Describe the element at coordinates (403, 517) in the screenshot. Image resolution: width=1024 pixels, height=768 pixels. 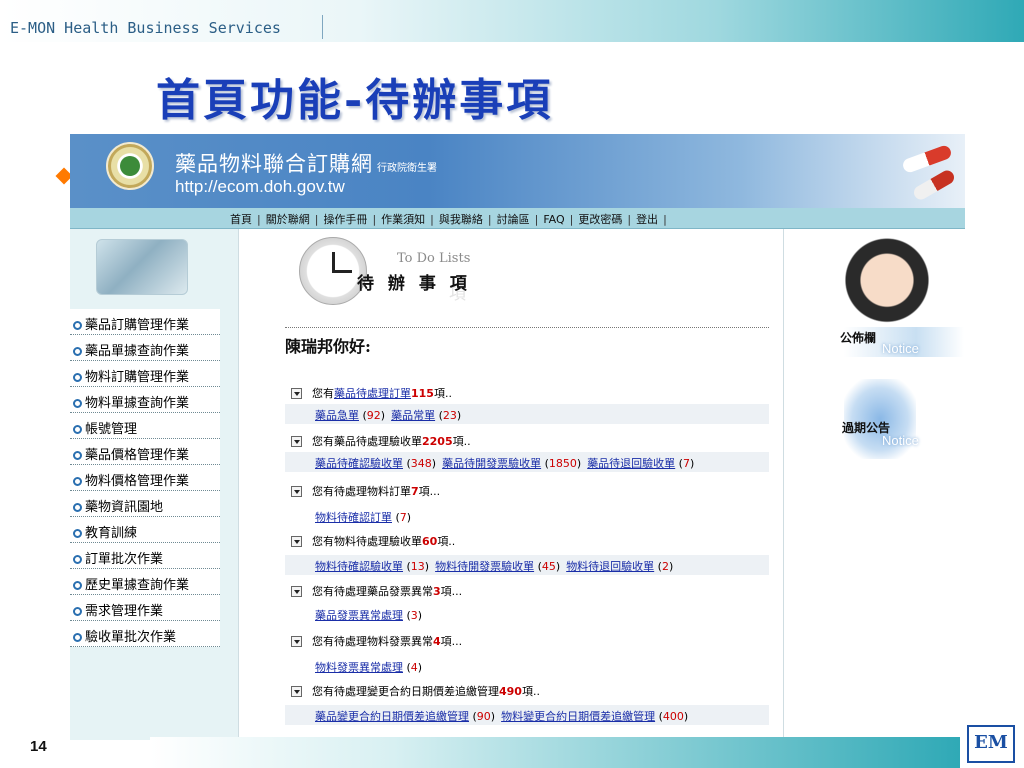
I see `task-link-number: 7` at that location.